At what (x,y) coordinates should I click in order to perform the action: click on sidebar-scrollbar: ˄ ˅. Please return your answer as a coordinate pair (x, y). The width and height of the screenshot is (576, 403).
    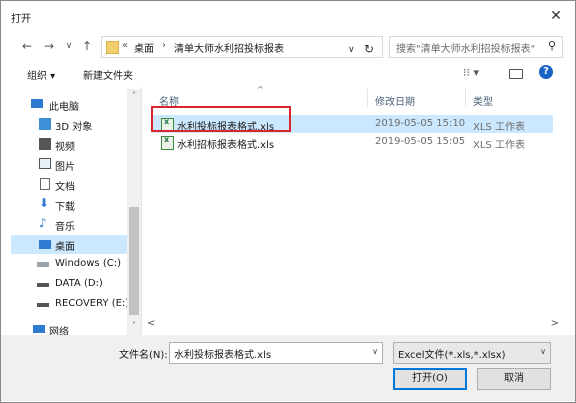
    Looking at the image, I should click on (134, 212).